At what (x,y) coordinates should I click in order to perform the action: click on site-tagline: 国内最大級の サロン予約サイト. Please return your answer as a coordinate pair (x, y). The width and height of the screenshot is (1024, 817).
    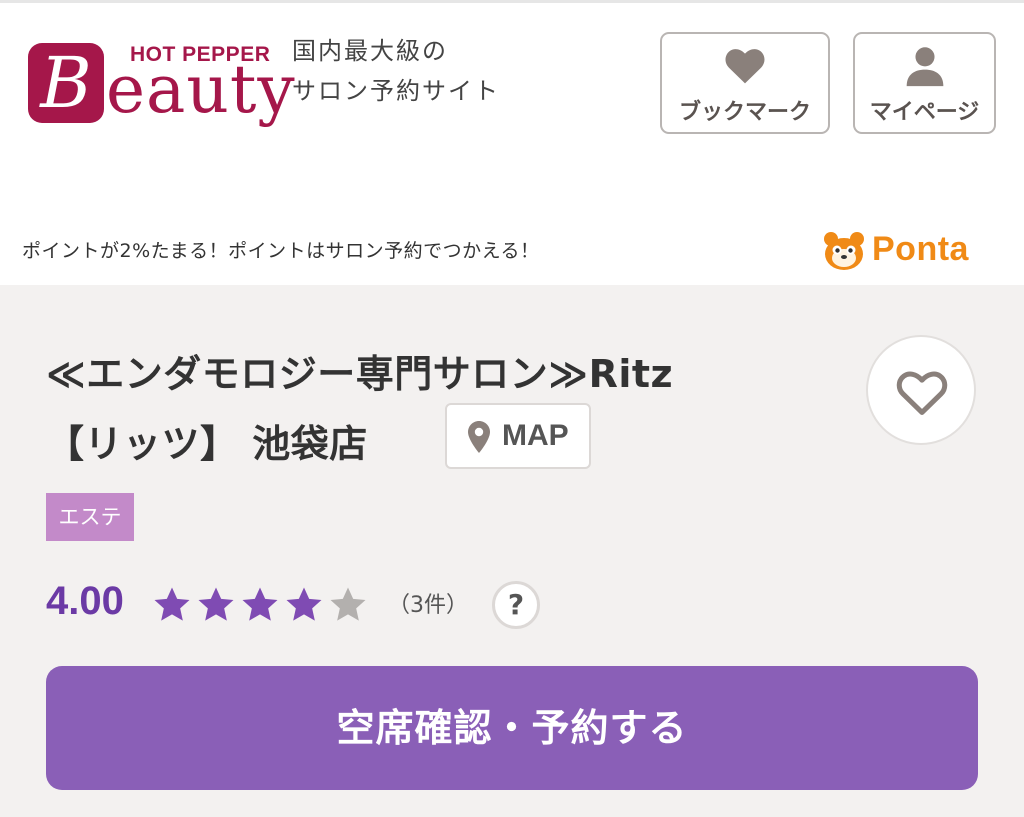
    Looking at the image, I should click on (396, 71).